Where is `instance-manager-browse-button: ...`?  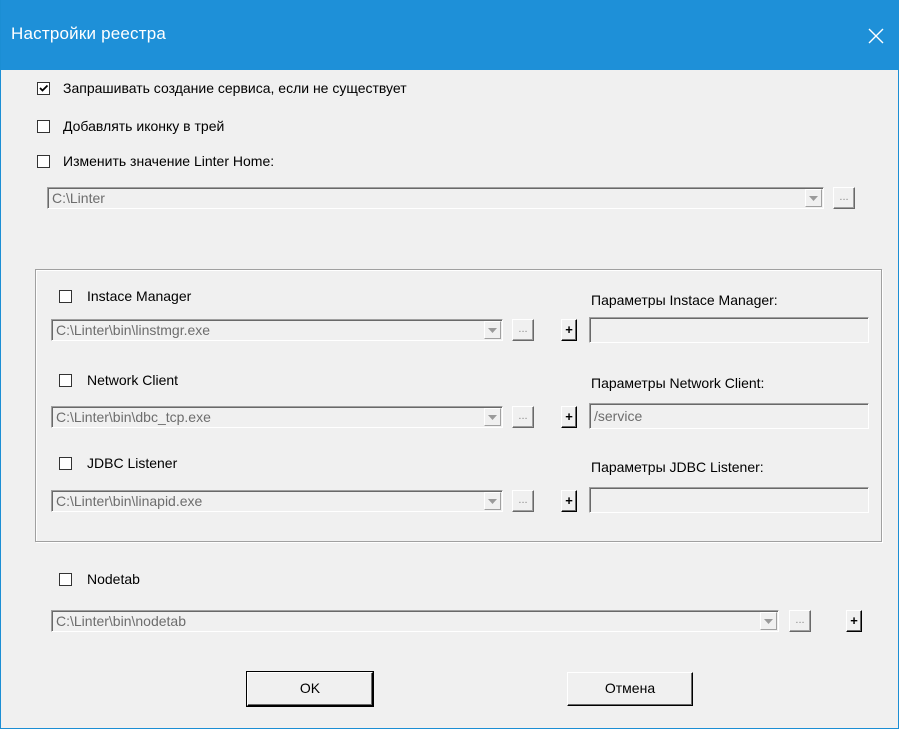 instance-manager-browse-button: ... is located at coordinates (523, 330).